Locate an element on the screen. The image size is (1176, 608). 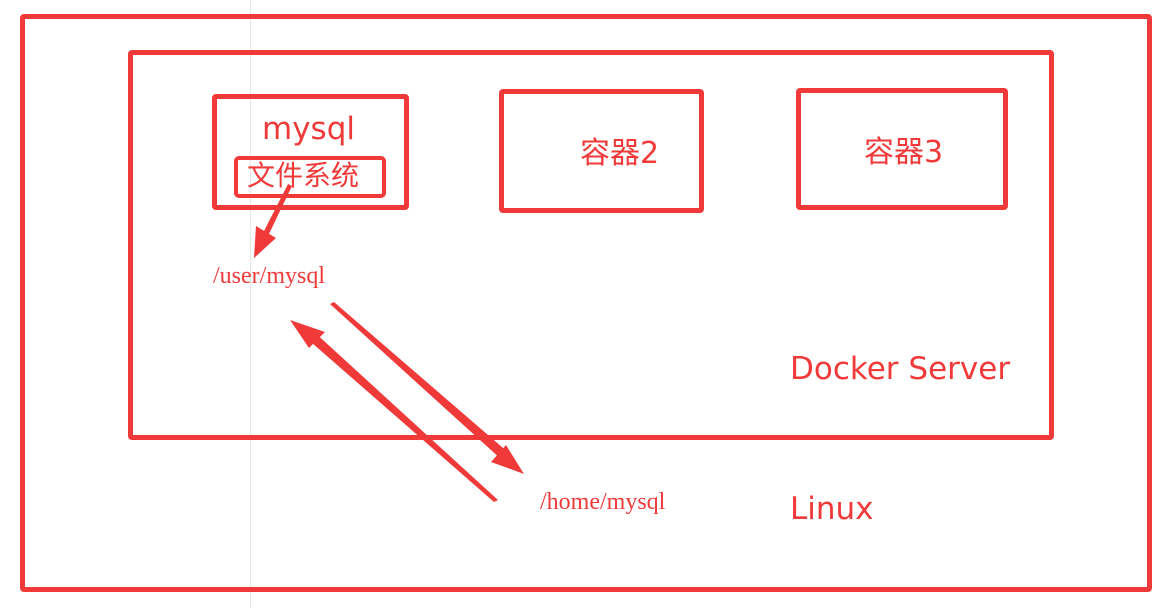
mount-arrow-down is located at coordinates (273, 221).